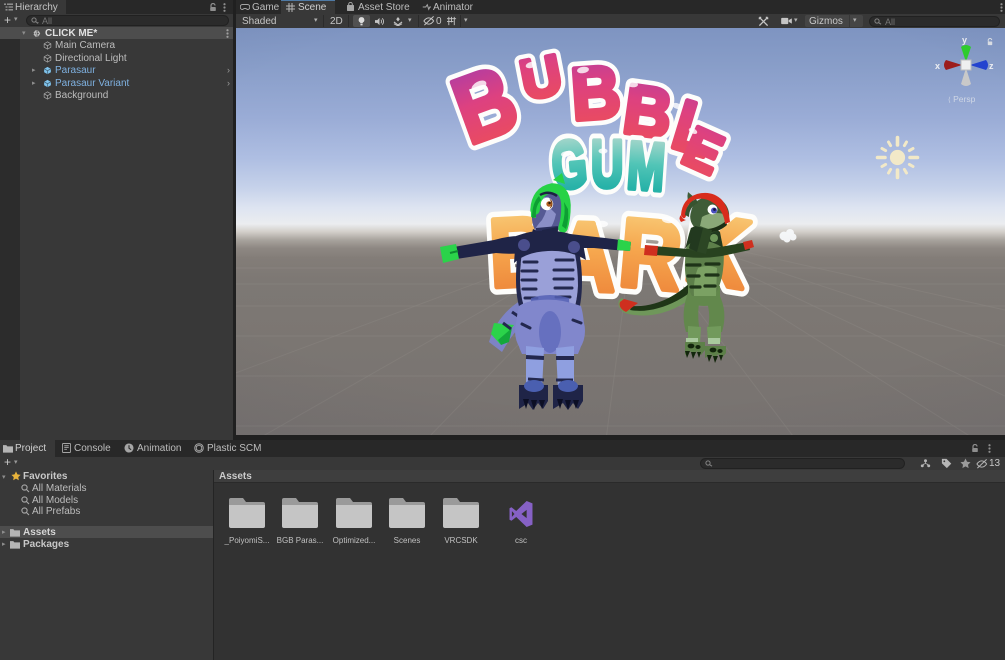 This screenshot has width=1005, height=660. What do you see at coordinates (964, 40) in the screenshot?
I see `svg-text: y` at bounding box center [964, 40].